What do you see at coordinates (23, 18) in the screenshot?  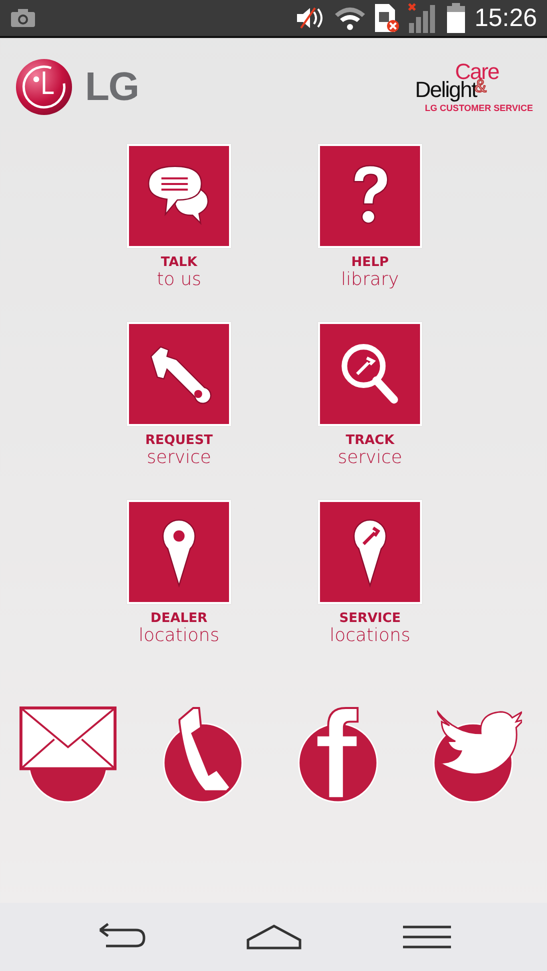 I see `camera-icon` at bounding box center [23, 18].